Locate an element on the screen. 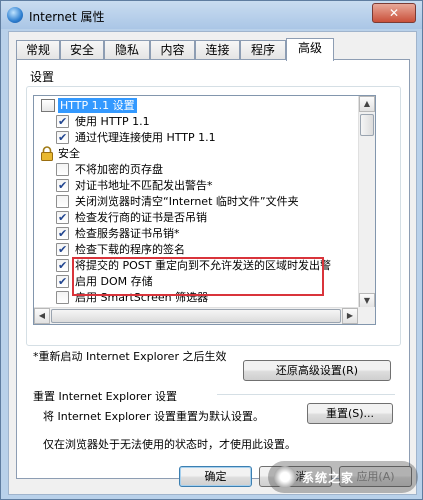 This screenshot has height=500, width=423. title-bar: Internet 属性 ✕ is located at coordinates (211, 15).